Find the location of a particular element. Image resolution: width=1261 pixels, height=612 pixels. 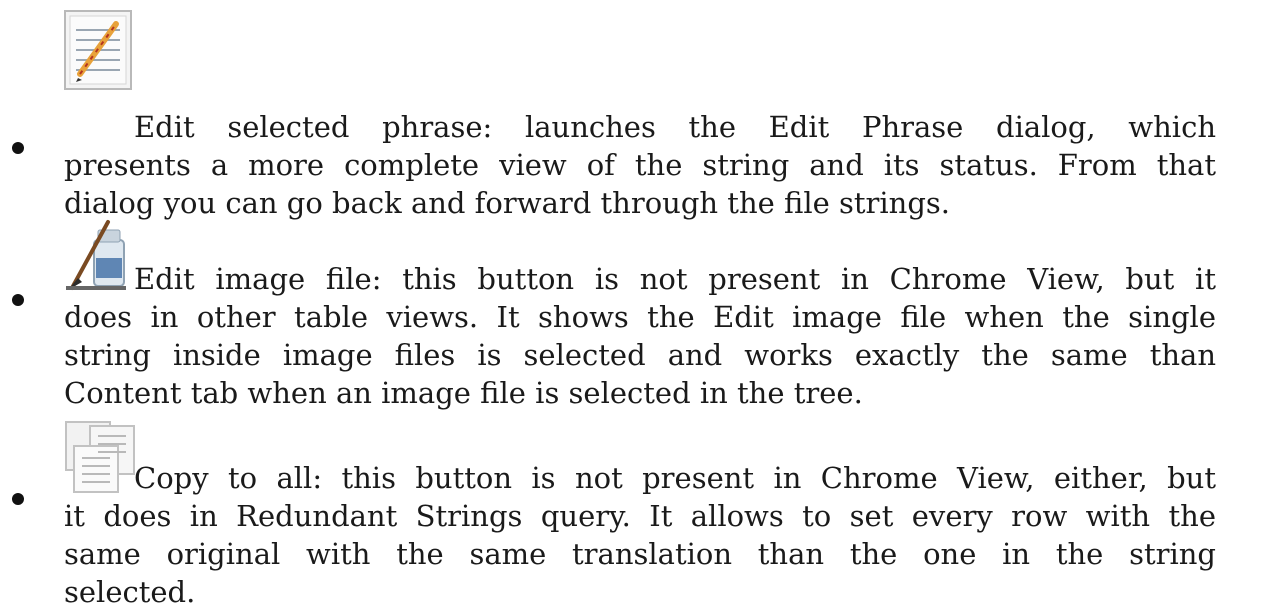

edit-phrase-icon is located at coordinates (98, 50).